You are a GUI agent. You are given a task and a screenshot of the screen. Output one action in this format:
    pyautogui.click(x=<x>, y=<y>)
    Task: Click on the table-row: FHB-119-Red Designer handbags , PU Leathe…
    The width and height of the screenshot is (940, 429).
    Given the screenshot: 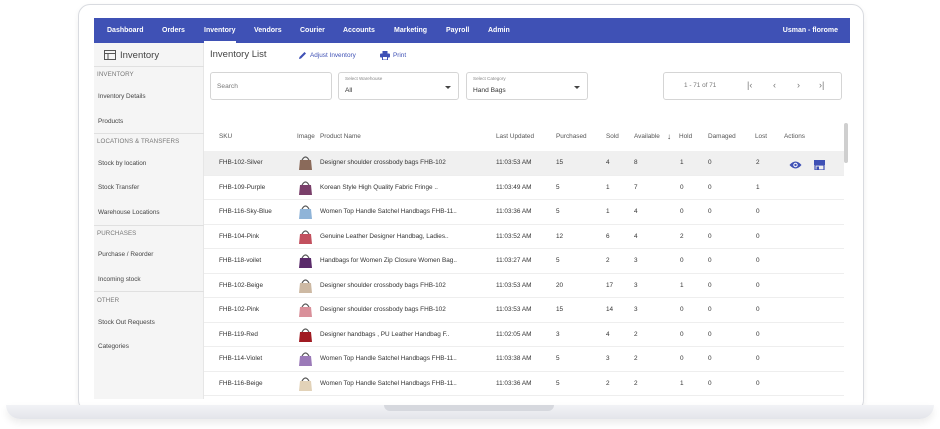 What is the action you would take?
    pyautogui.click(x=524, y=335)
    